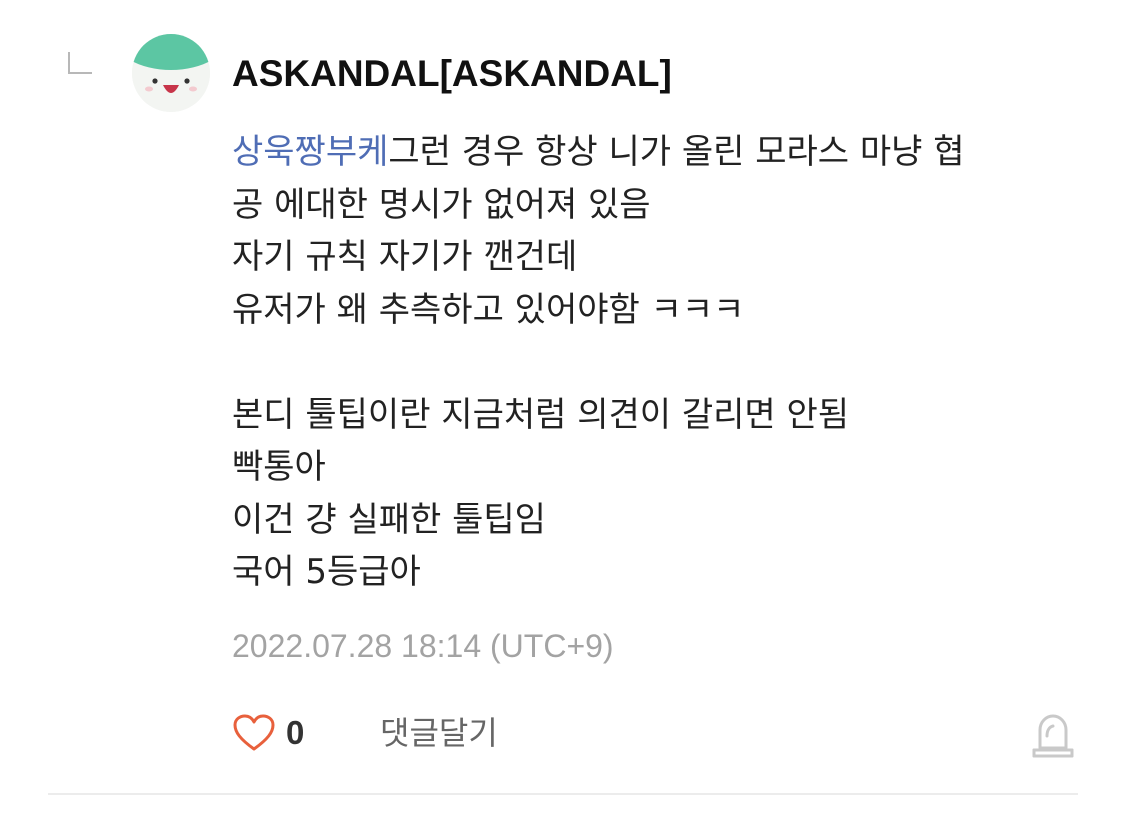 The width and height of the screenshot is (1125, 825). Describe the element at coordinates (279, 467) in the screenshot. I see `comment-line: 빡통아` at that location.